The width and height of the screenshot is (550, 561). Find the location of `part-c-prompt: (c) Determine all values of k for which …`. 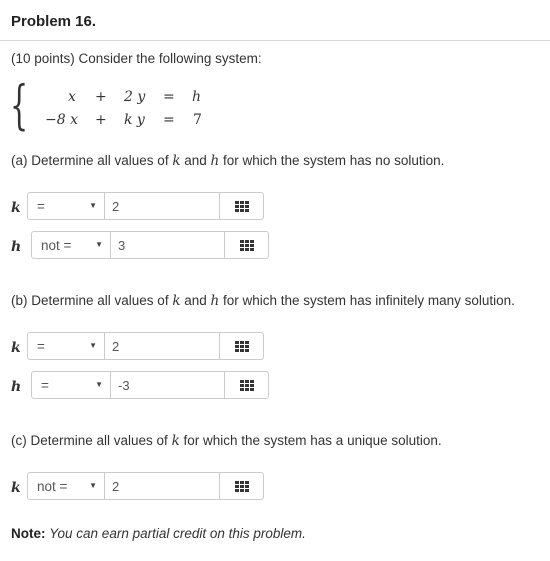

part-c-prompt: (c) Determine all values of k for which … is located at coordinates (226, 441).